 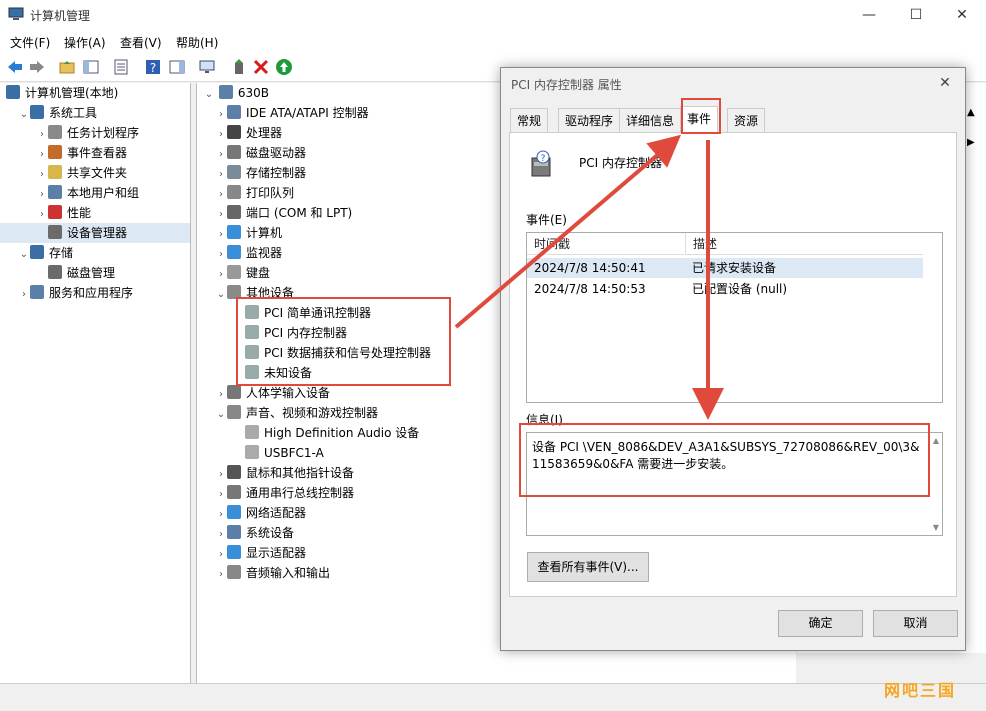 I want to click on enable-device-icon, so click(x=284, y=67).